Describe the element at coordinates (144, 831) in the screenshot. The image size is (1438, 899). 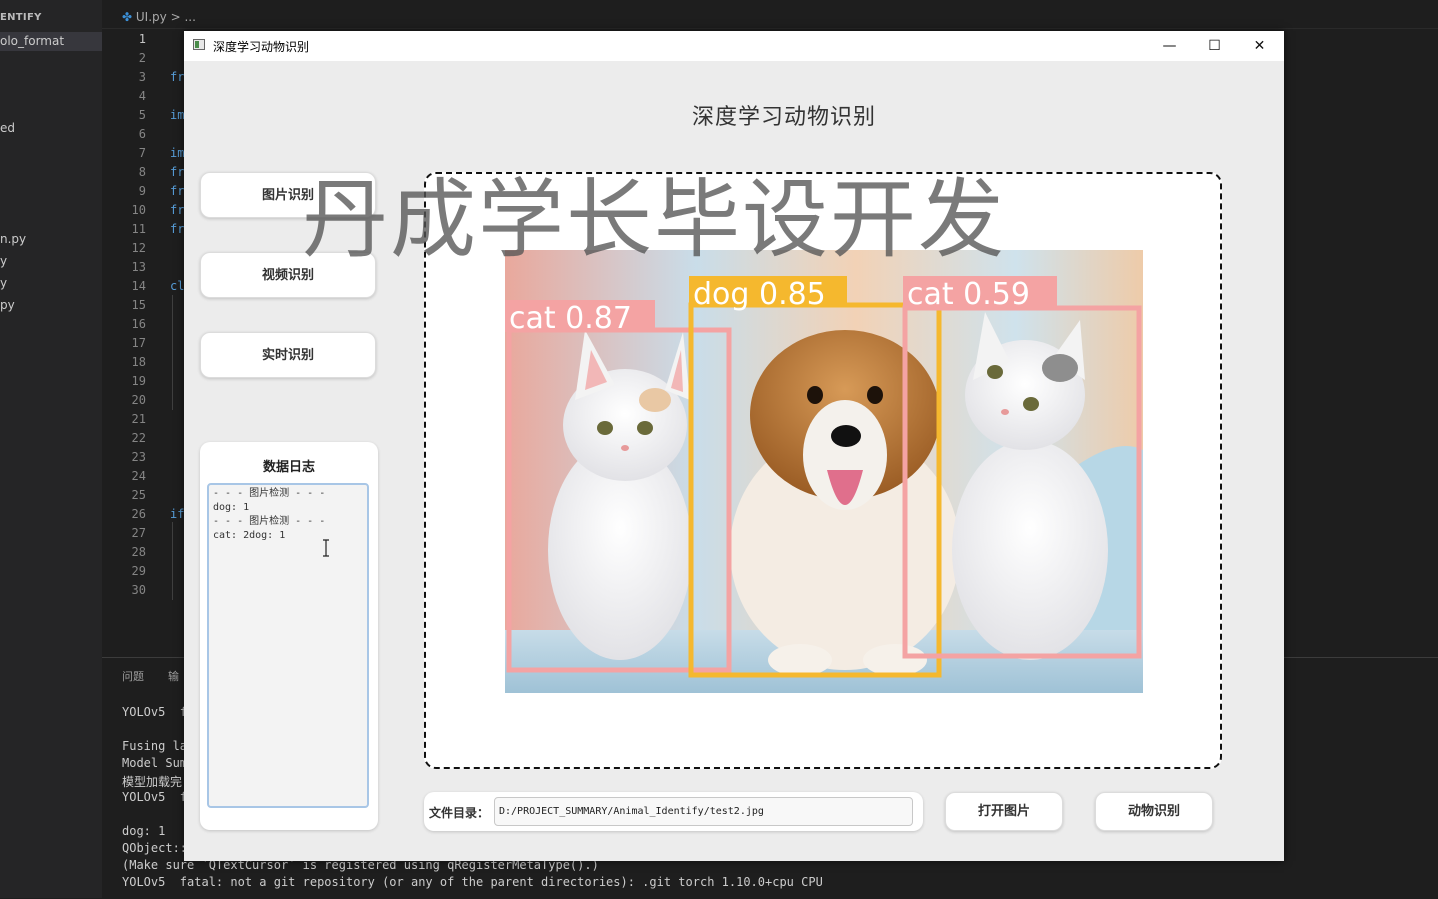
I see `terminal-line: dog: 1` at that location.